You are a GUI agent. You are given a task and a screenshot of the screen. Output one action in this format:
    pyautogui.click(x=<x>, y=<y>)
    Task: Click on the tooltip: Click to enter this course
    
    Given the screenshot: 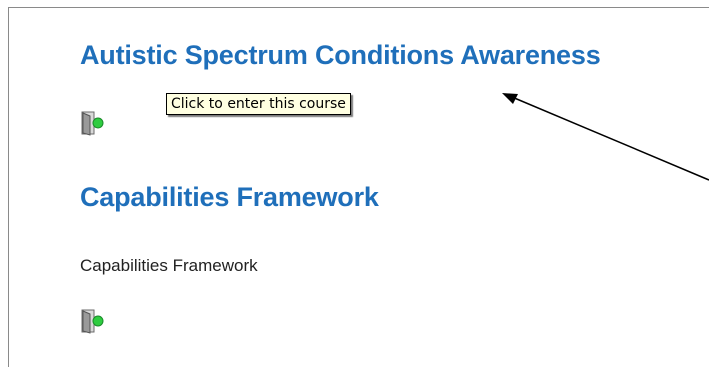 What is the action you would take?
    pyautogui.click(x=258, y=104)
    